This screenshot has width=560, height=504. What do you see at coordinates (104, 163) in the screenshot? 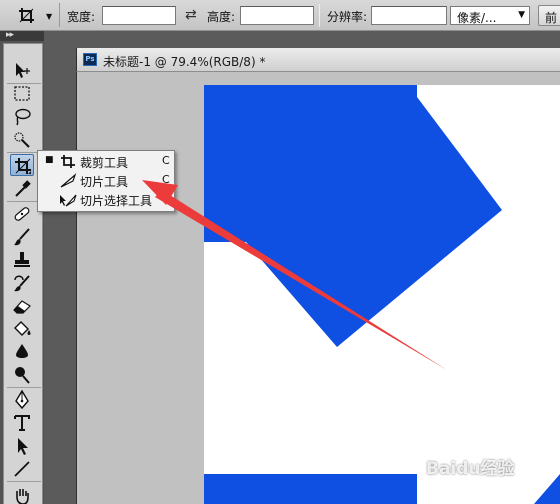
I see `flyout-item-label: 裁剪工具` at bounding box center [104, 163].